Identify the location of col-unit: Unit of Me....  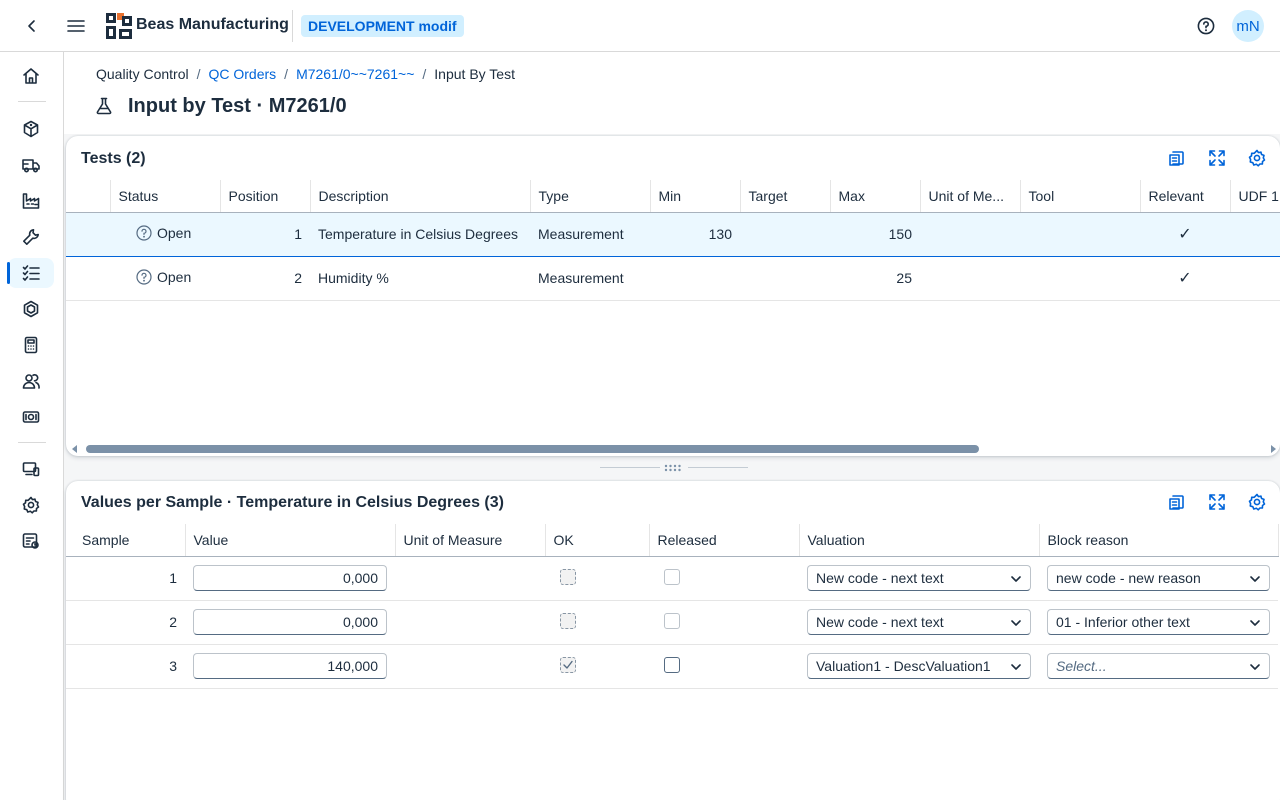
(970, 196).